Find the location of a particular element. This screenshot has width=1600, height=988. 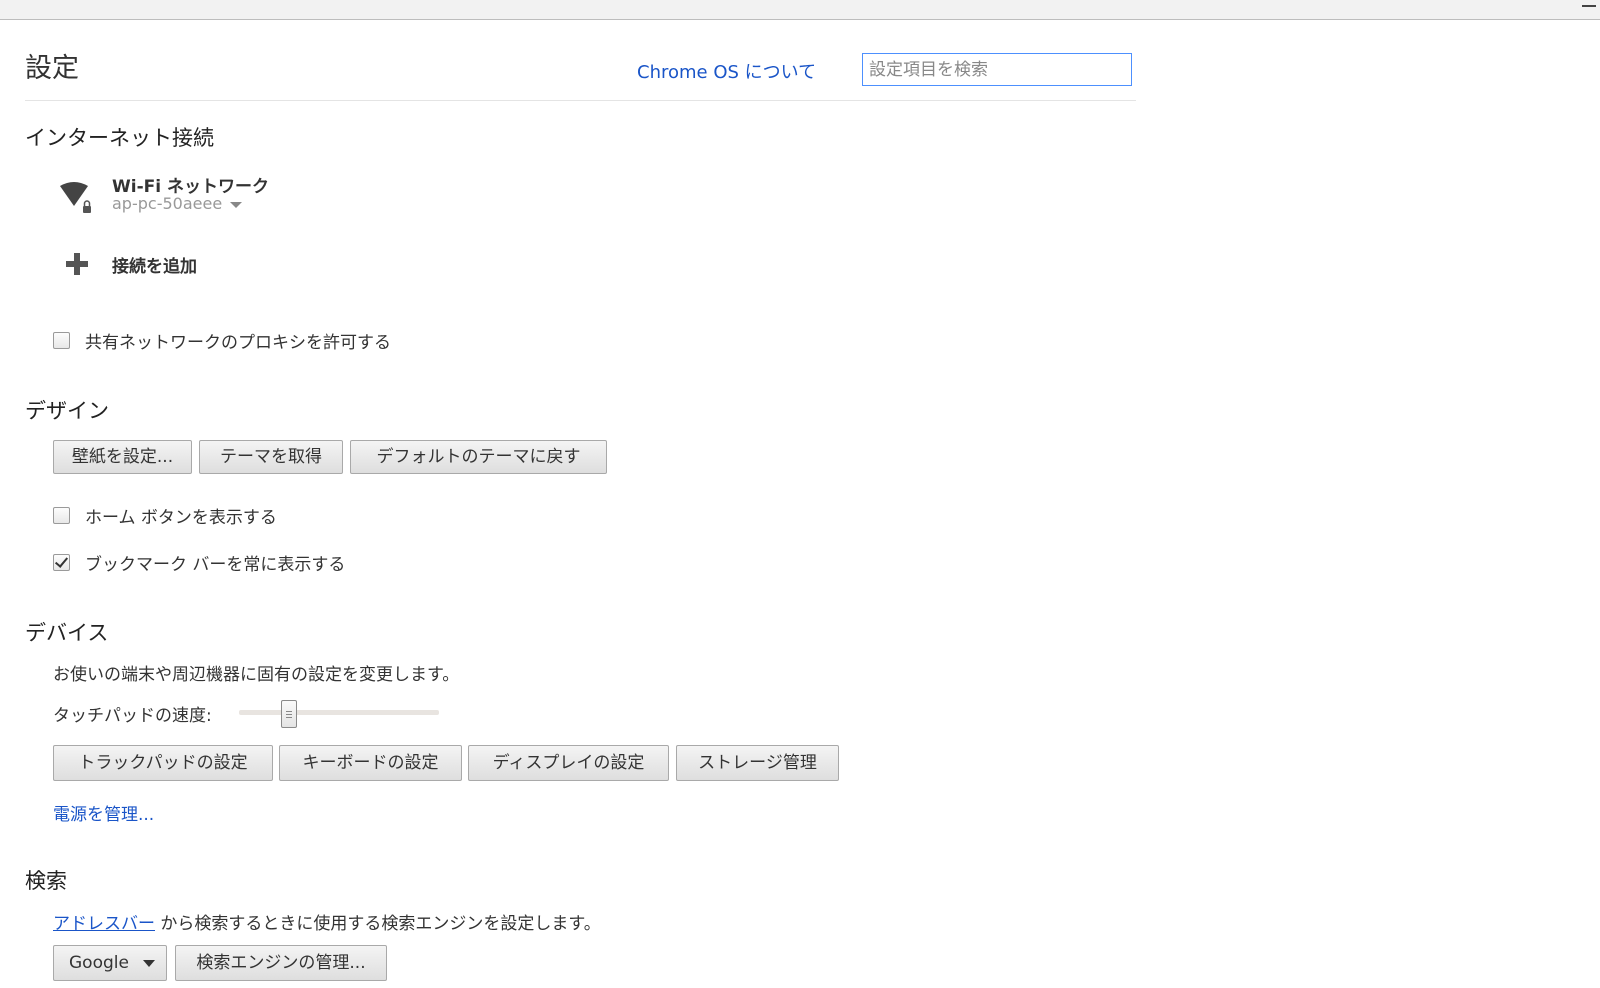

about-chrome-os-link: Chrome OS について is located at coordinates (726, 71).